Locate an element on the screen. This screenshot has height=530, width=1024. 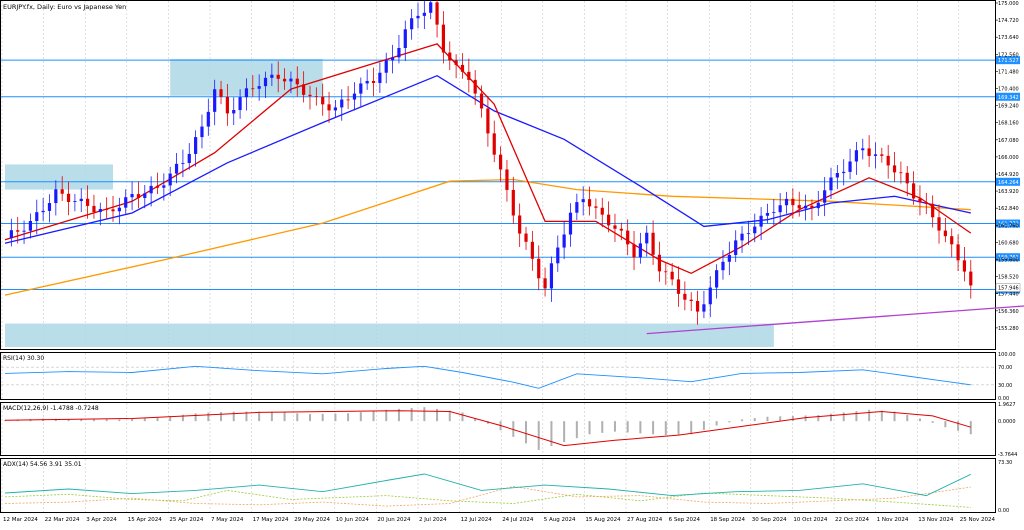
rsi-panel is located at coordinates (498, 376).